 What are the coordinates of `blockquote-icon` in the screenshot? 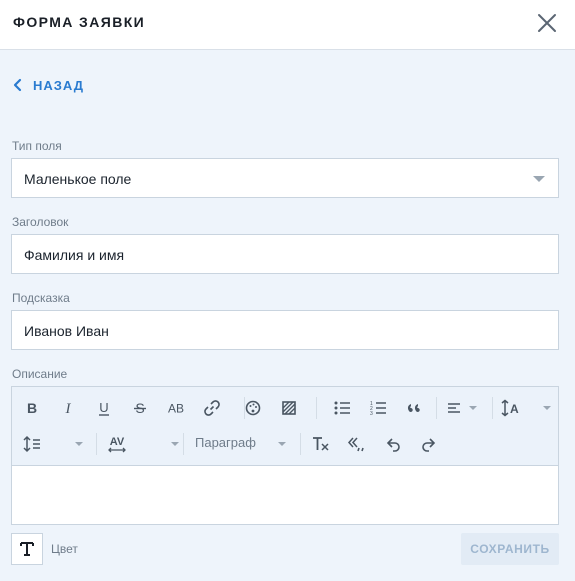 It's located at (414, 408).